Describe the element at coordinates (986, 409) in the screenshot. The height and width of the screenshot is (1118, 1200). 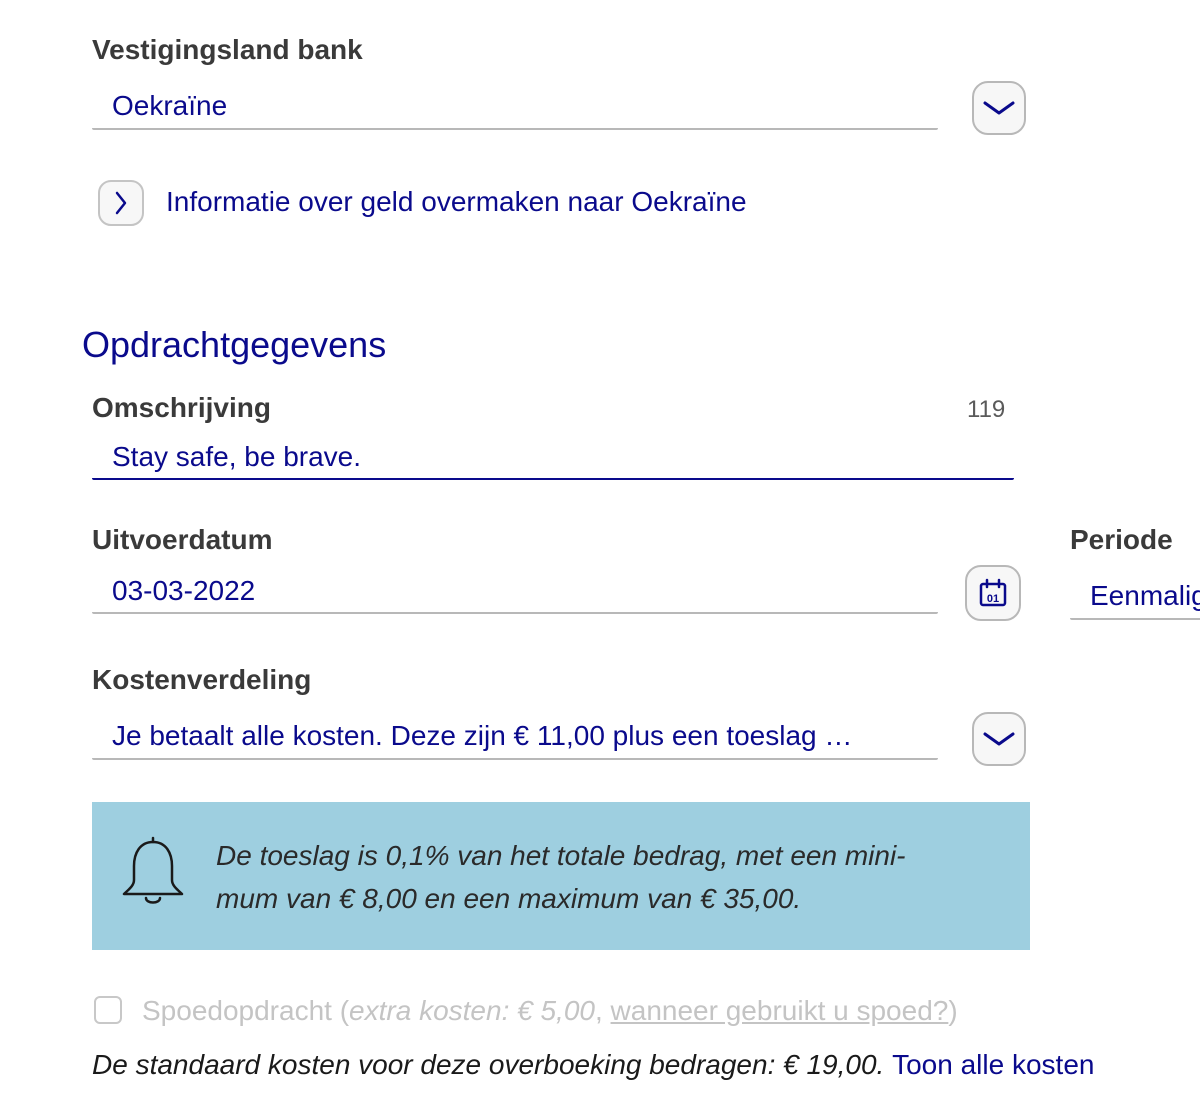
I see `description-char-counter: 119` at that location.